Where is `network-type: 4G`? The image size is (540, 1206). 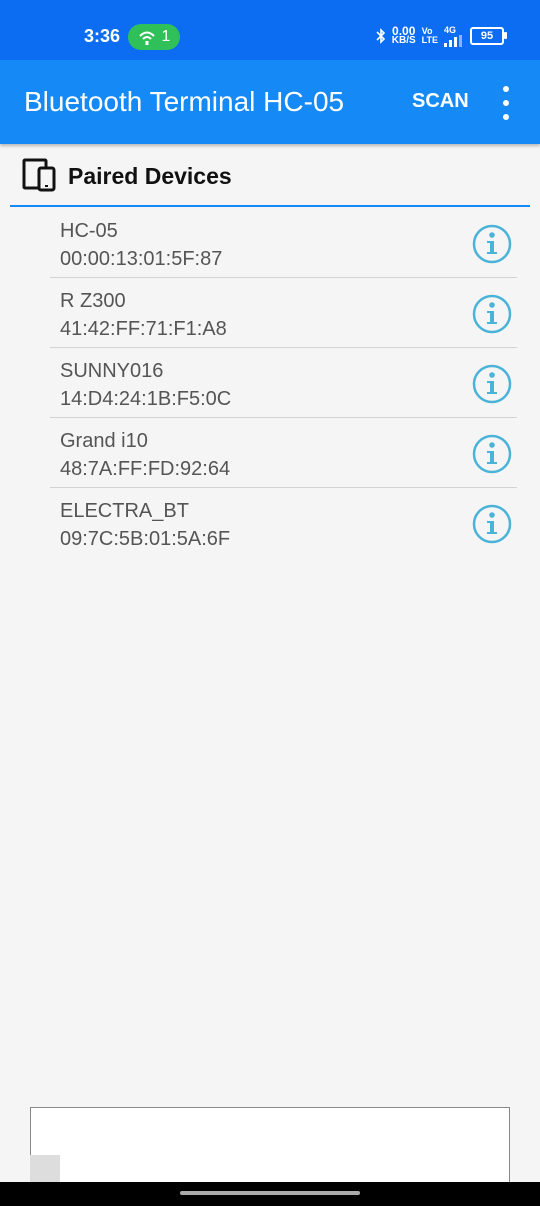
network-type: 4G is located at coordinates (454, 35).